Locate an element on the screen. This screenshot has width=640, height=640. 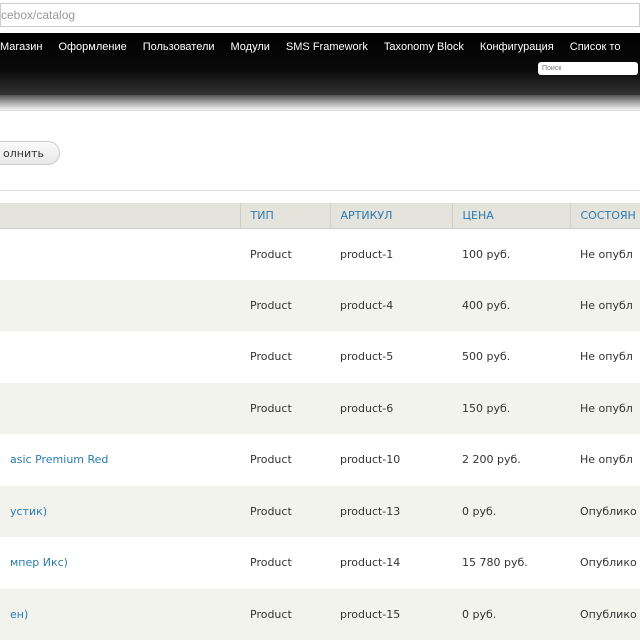
cell-price: 15 780 руб. is located at coordinates (511, 563).